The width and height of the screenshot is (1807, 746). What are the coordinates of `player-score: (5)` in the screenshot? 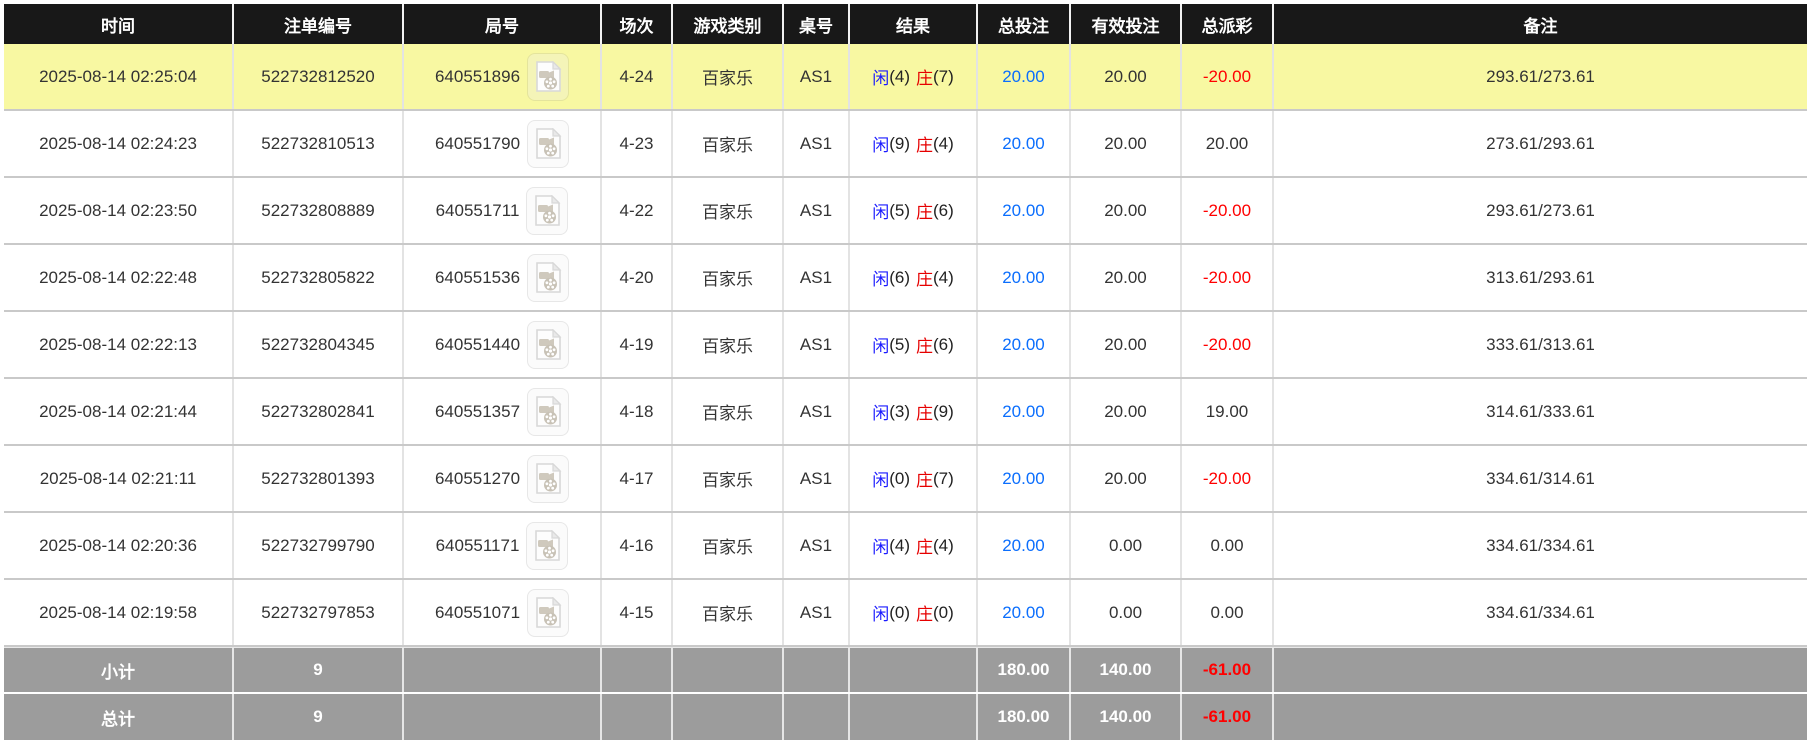 It's located at (899, 210).